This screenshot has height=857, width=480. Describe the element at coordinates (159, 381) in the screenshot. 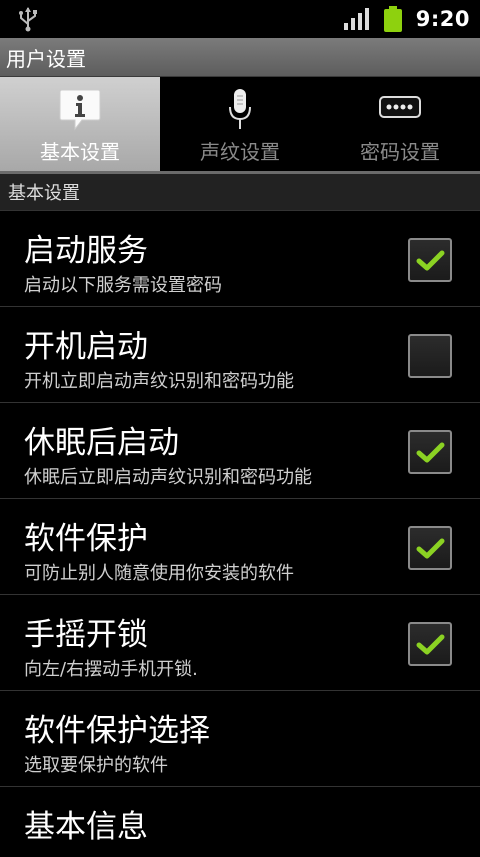

I see `setting-summary: 开机立即启动声纹识别和密码功能` at that location.